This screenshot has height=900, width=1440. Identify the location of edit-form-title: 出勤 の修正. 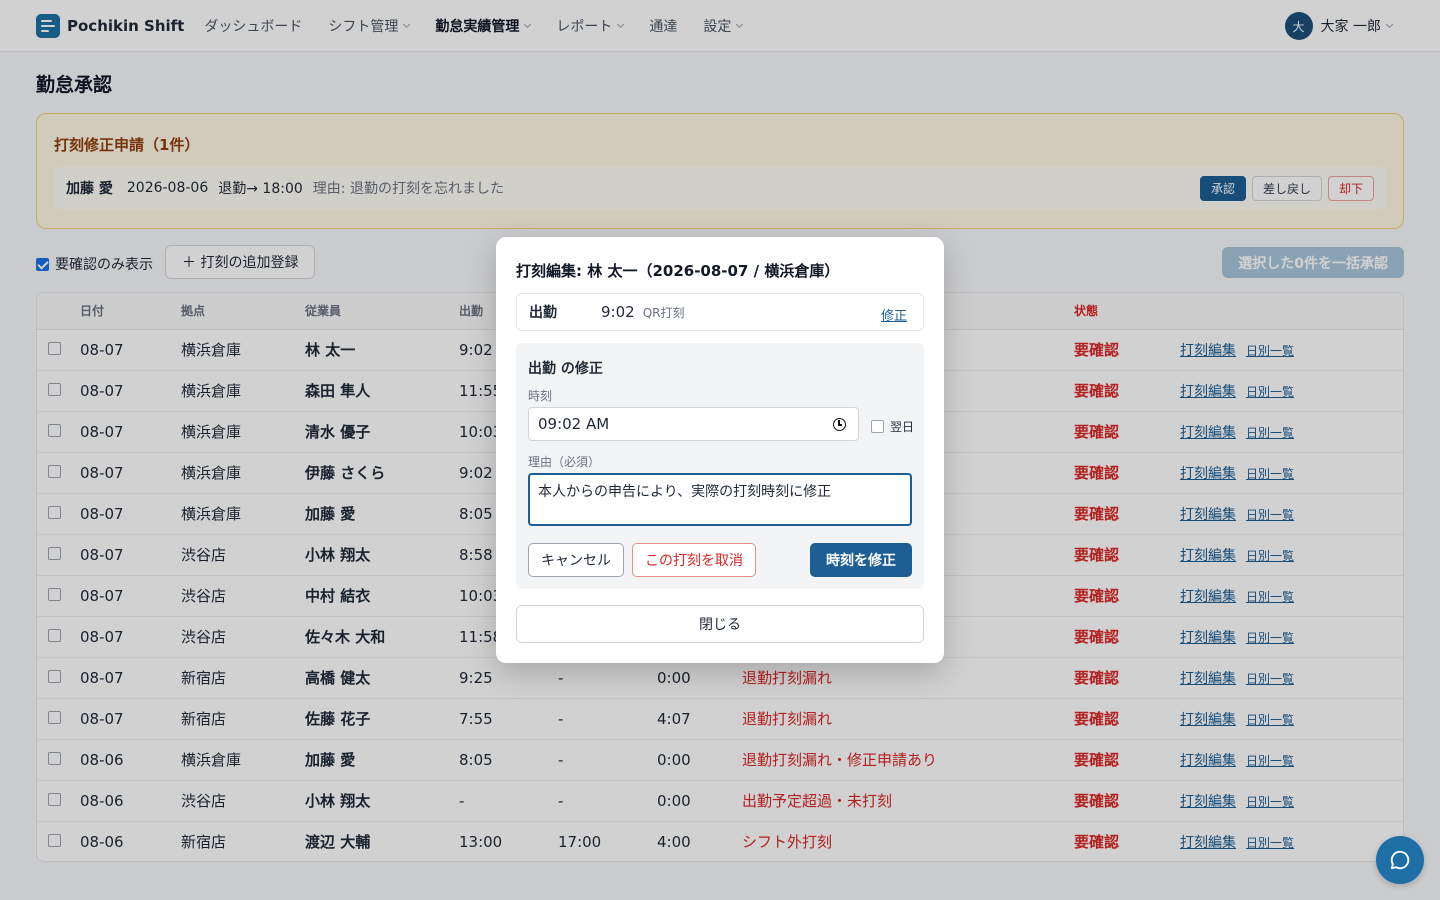
(565, 369).